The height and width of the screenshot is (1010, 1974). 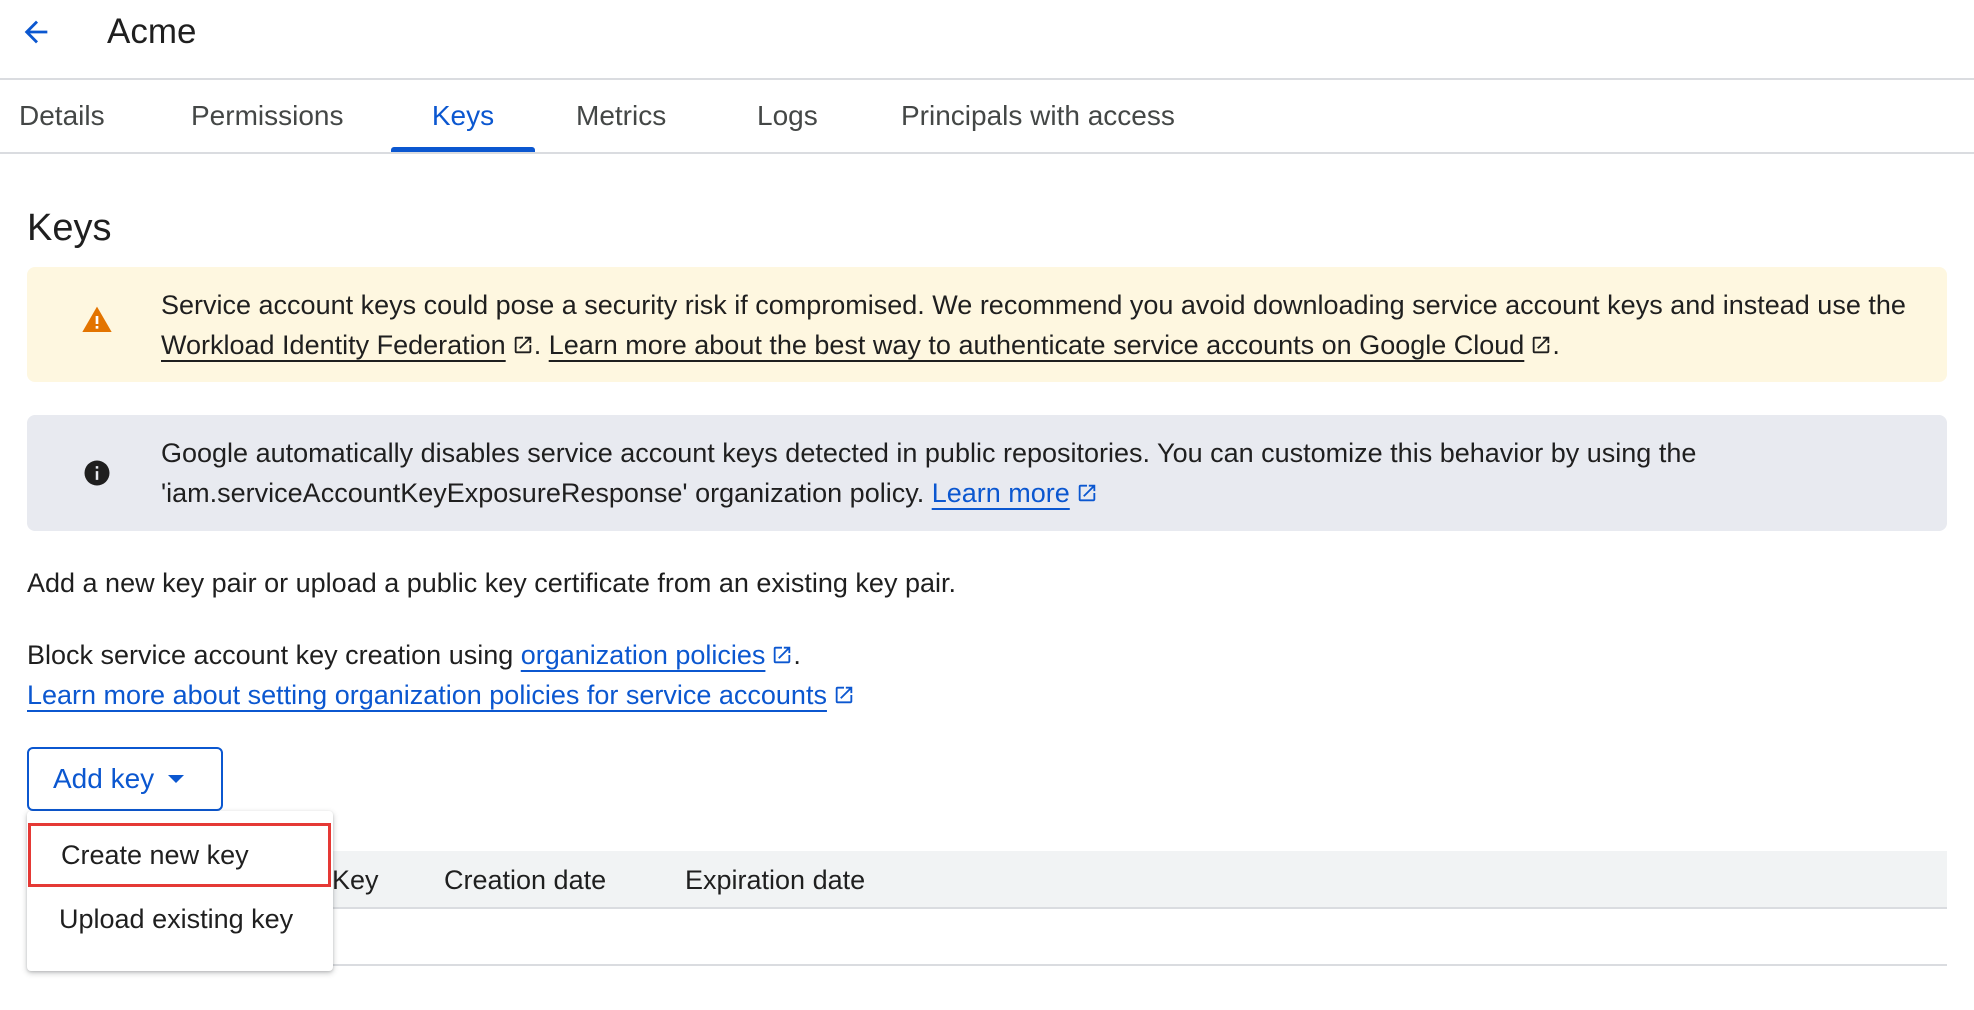 I want to click on info-icon, so click(x=97, y=473).